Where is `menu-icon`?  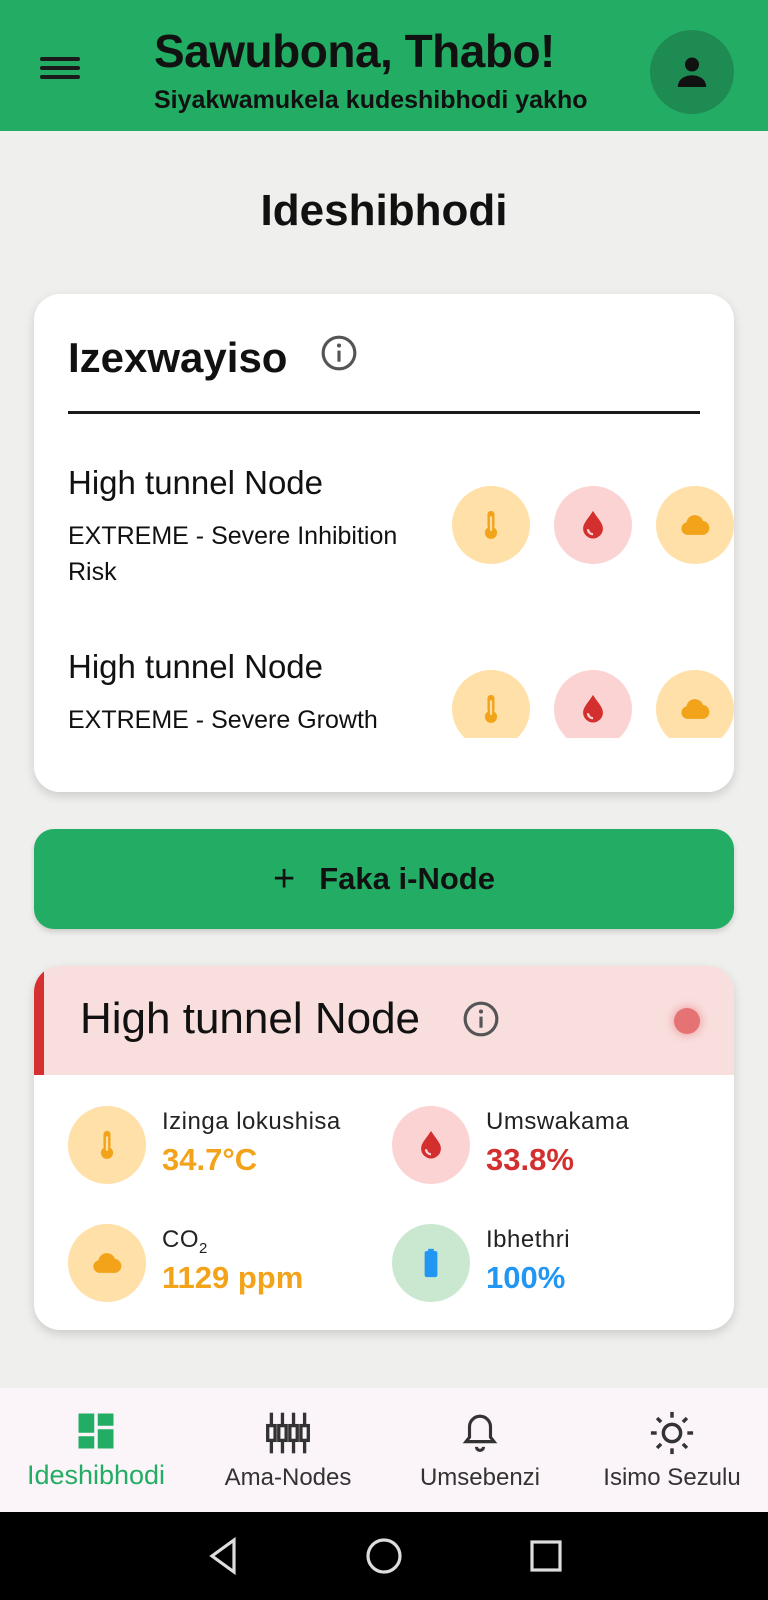
menu-icon is located at coordinates (60, 70).